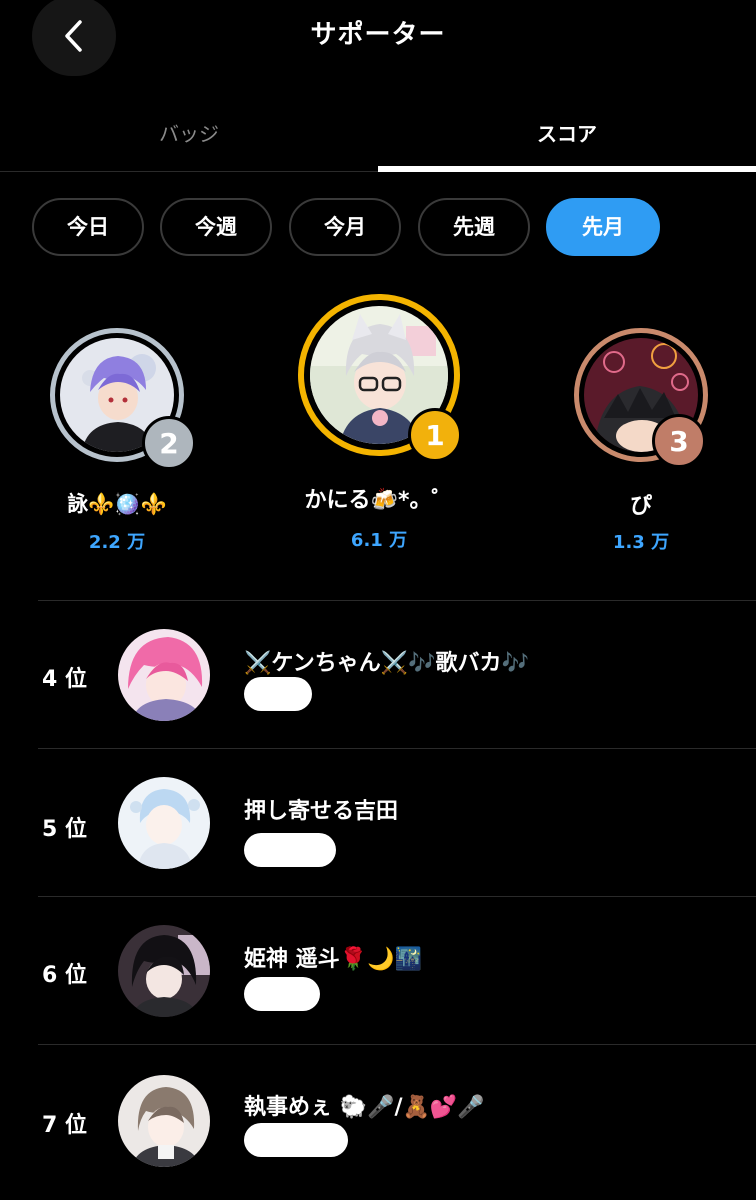  I want to click on supporter-name: 詠⚜️🪩⚜️, so click(117, 504).